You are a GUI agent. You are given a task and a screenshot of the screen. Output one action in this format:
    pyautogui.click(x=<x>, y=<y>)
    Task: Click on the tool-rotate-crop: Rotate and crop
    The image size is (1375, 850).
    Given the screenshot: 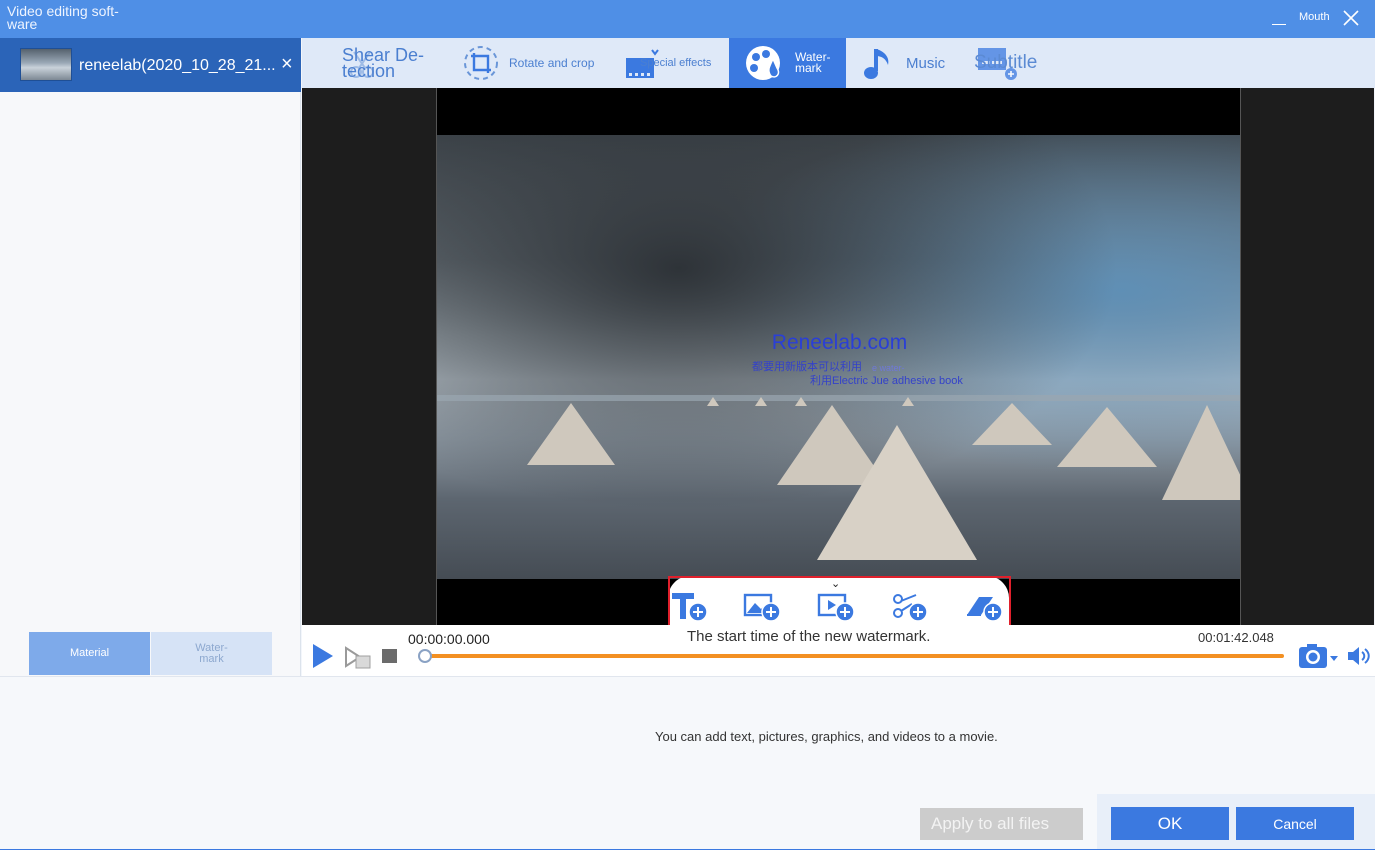 What is the action you would take?
    pyautogui.click(x=532, y=63)
    